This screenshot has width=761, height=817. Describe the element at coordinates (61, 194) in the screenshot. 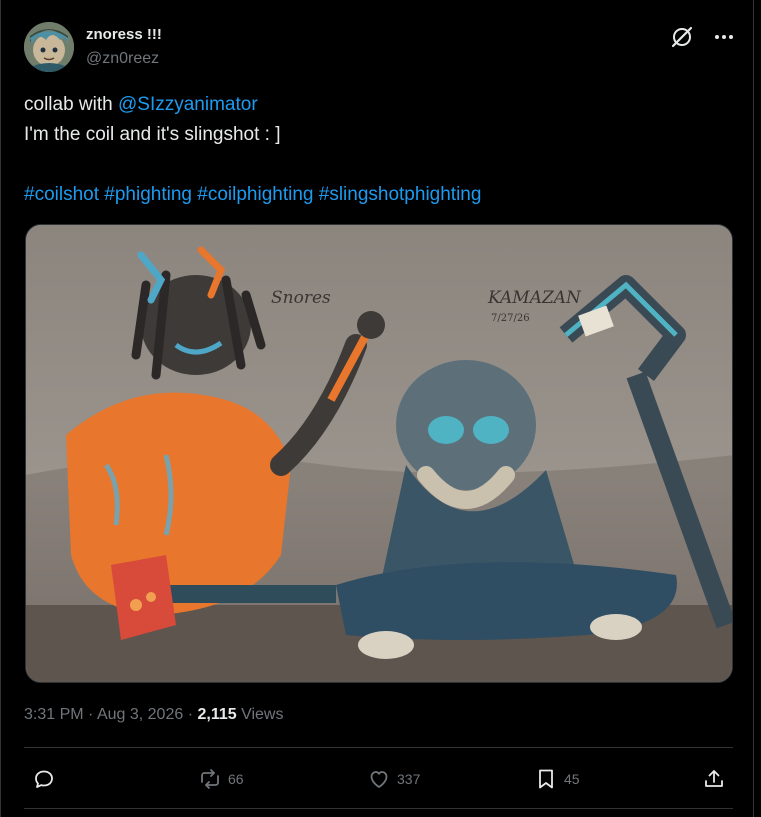

I see `hashtag-link: #coilshot` at that location.